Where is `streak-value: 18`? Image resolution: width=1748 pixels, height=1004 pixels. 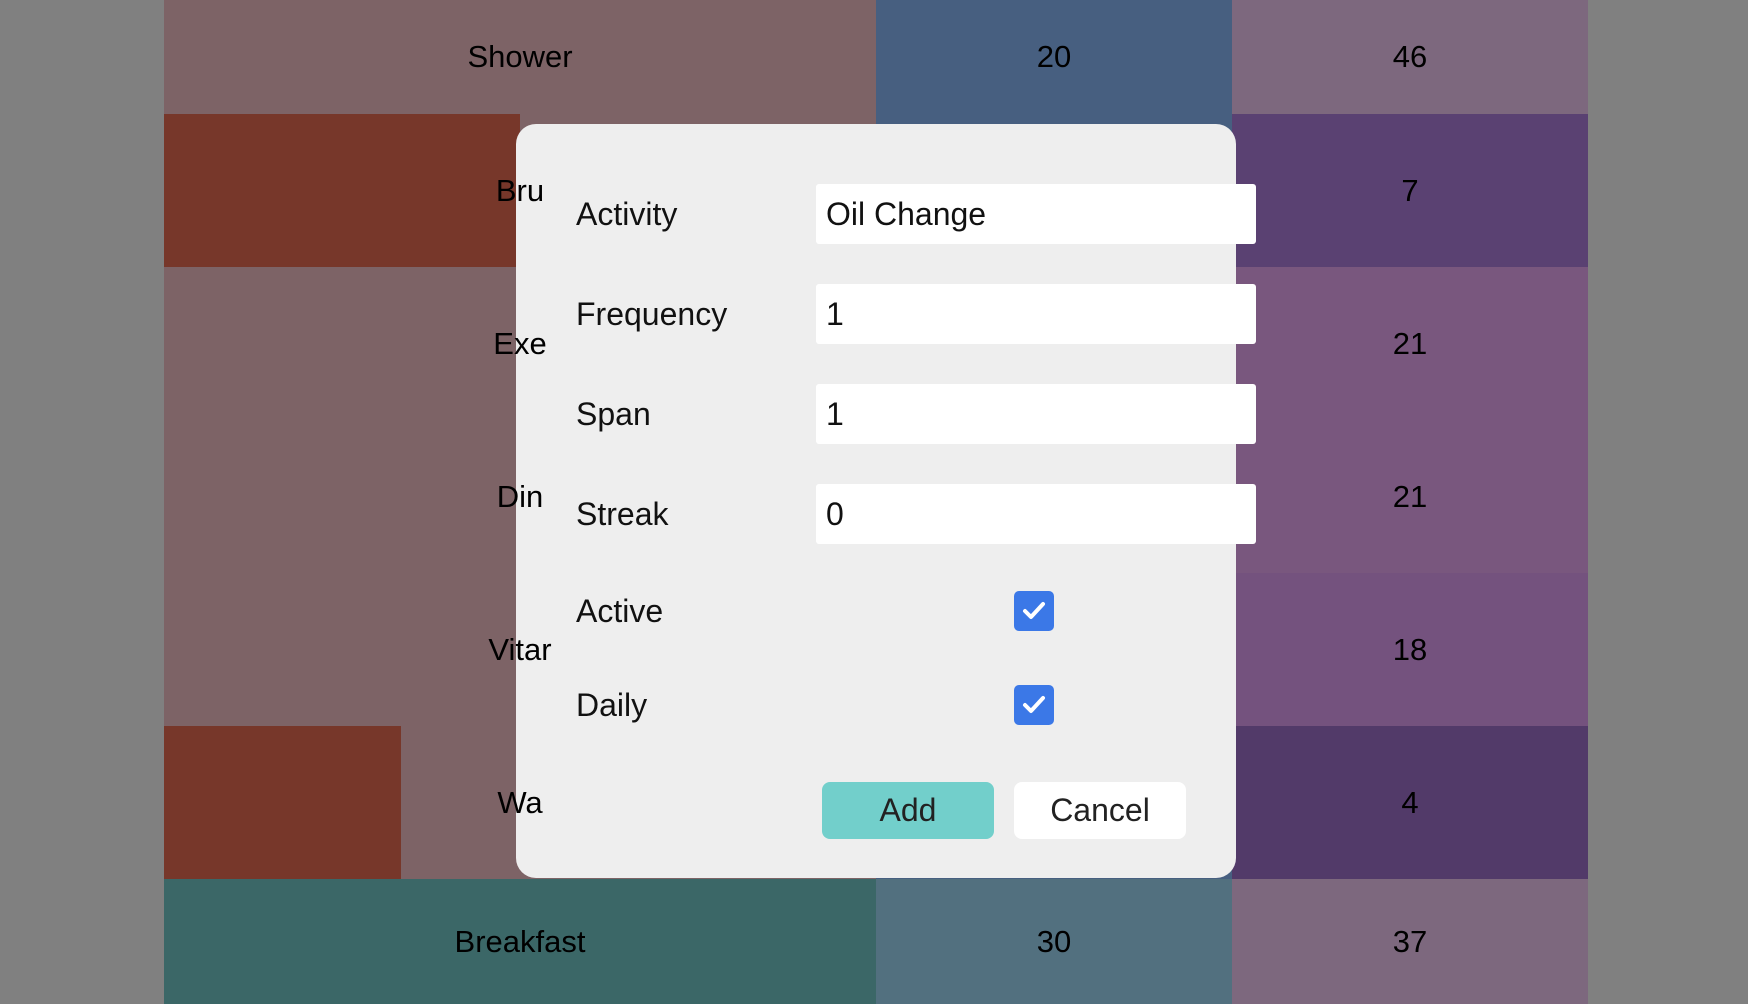 streak-value: 18 is located at coordinates (1410, 649).